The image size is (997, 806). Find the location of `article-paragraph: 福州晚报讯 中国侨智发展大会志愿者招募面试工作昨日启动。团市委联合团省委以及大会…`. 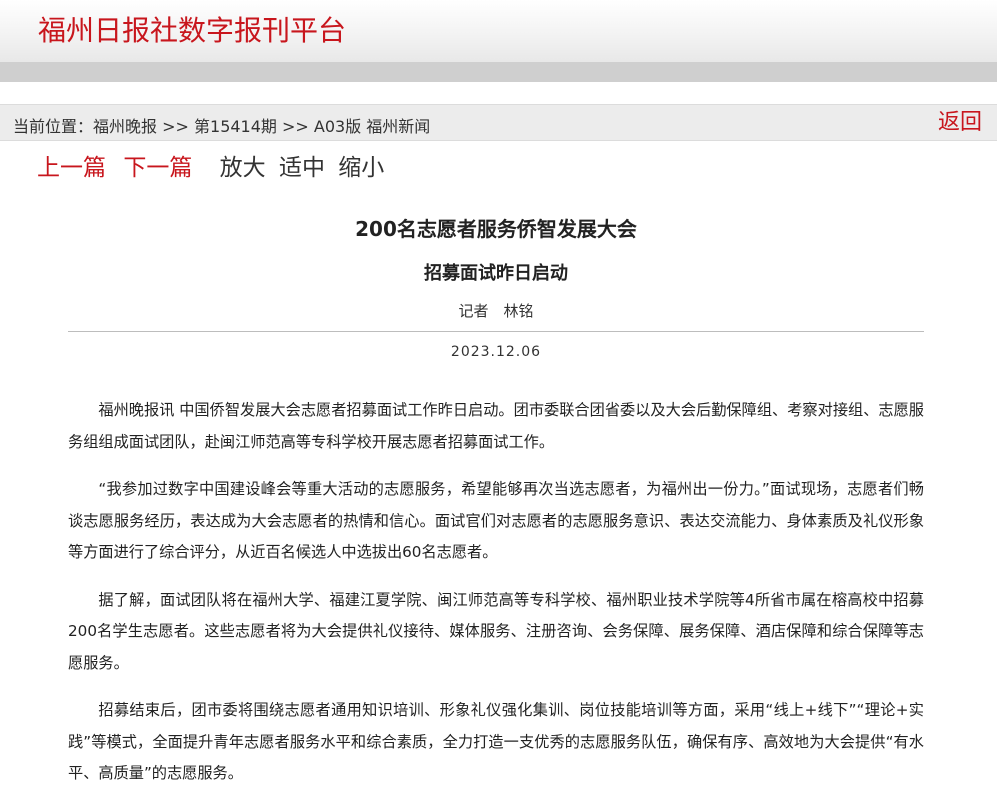

article-paragraph: 福州晚报讯 中国侨智发展大会志愿者招募面试工作昨日启动。团市委联合团省委以及大会… is located at coordinates (496, 426).